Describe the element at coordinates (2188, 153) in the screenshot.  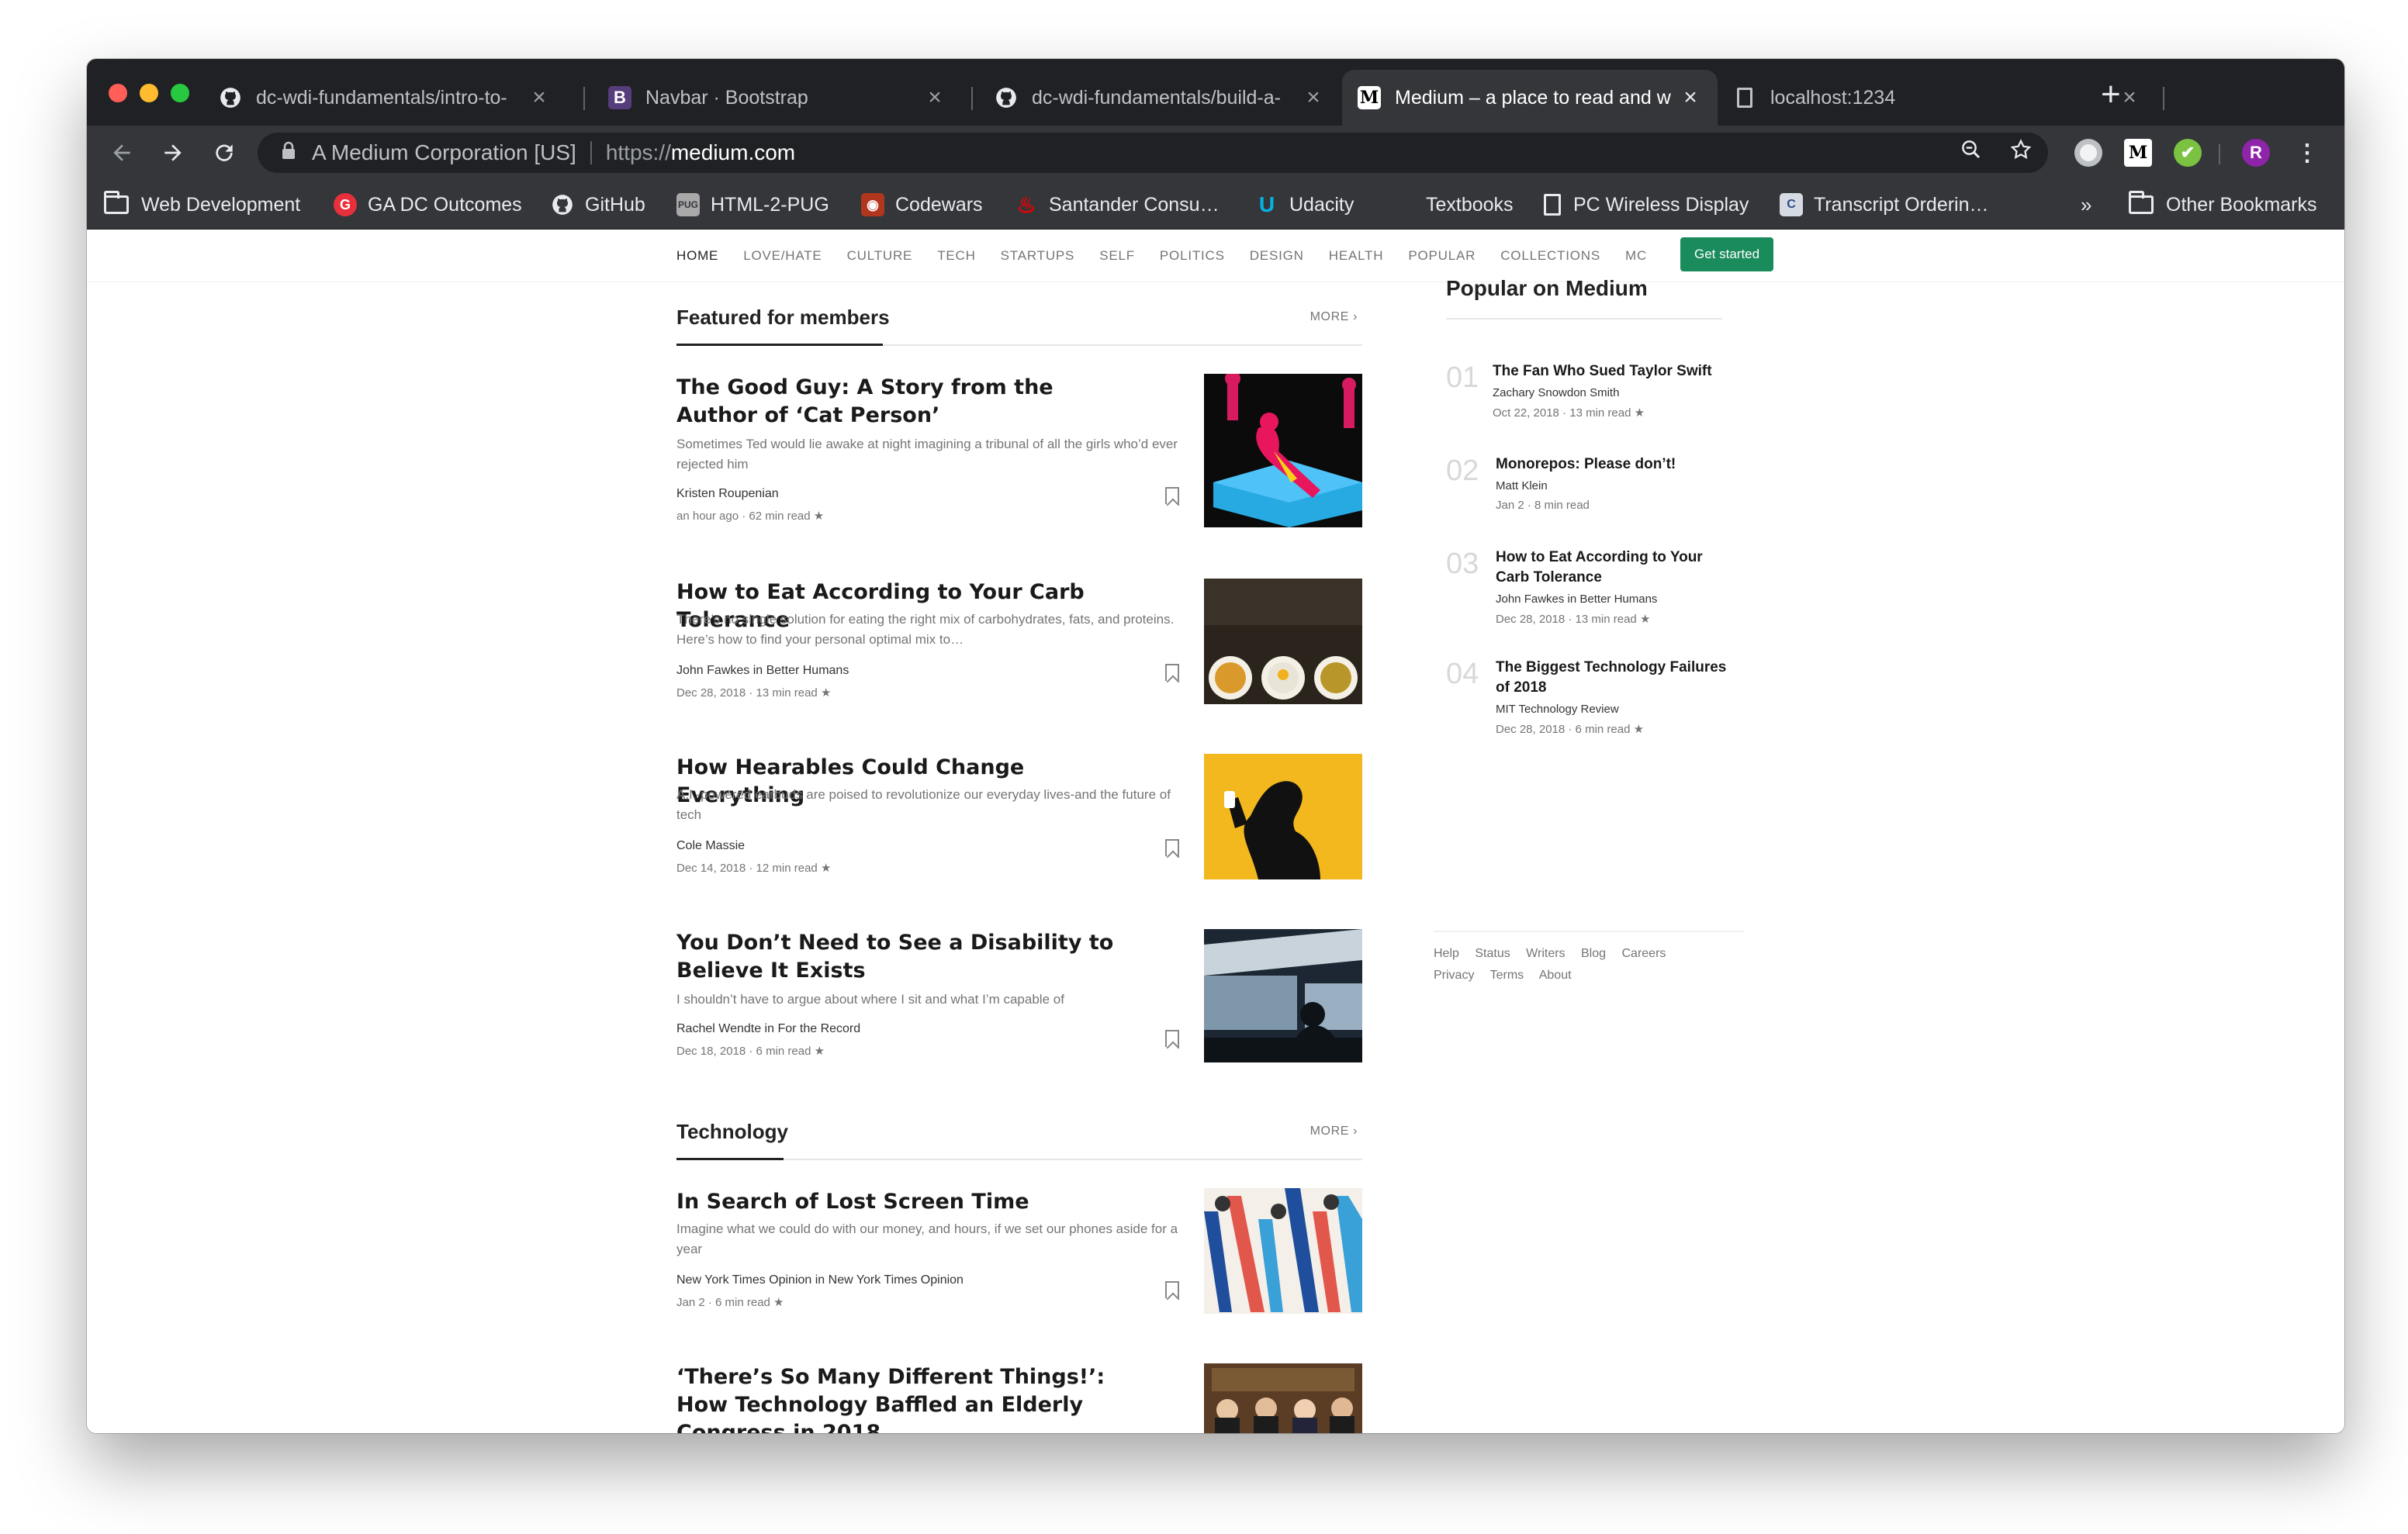
I see `thumbs-up-extension-icon: ✔` at that location.